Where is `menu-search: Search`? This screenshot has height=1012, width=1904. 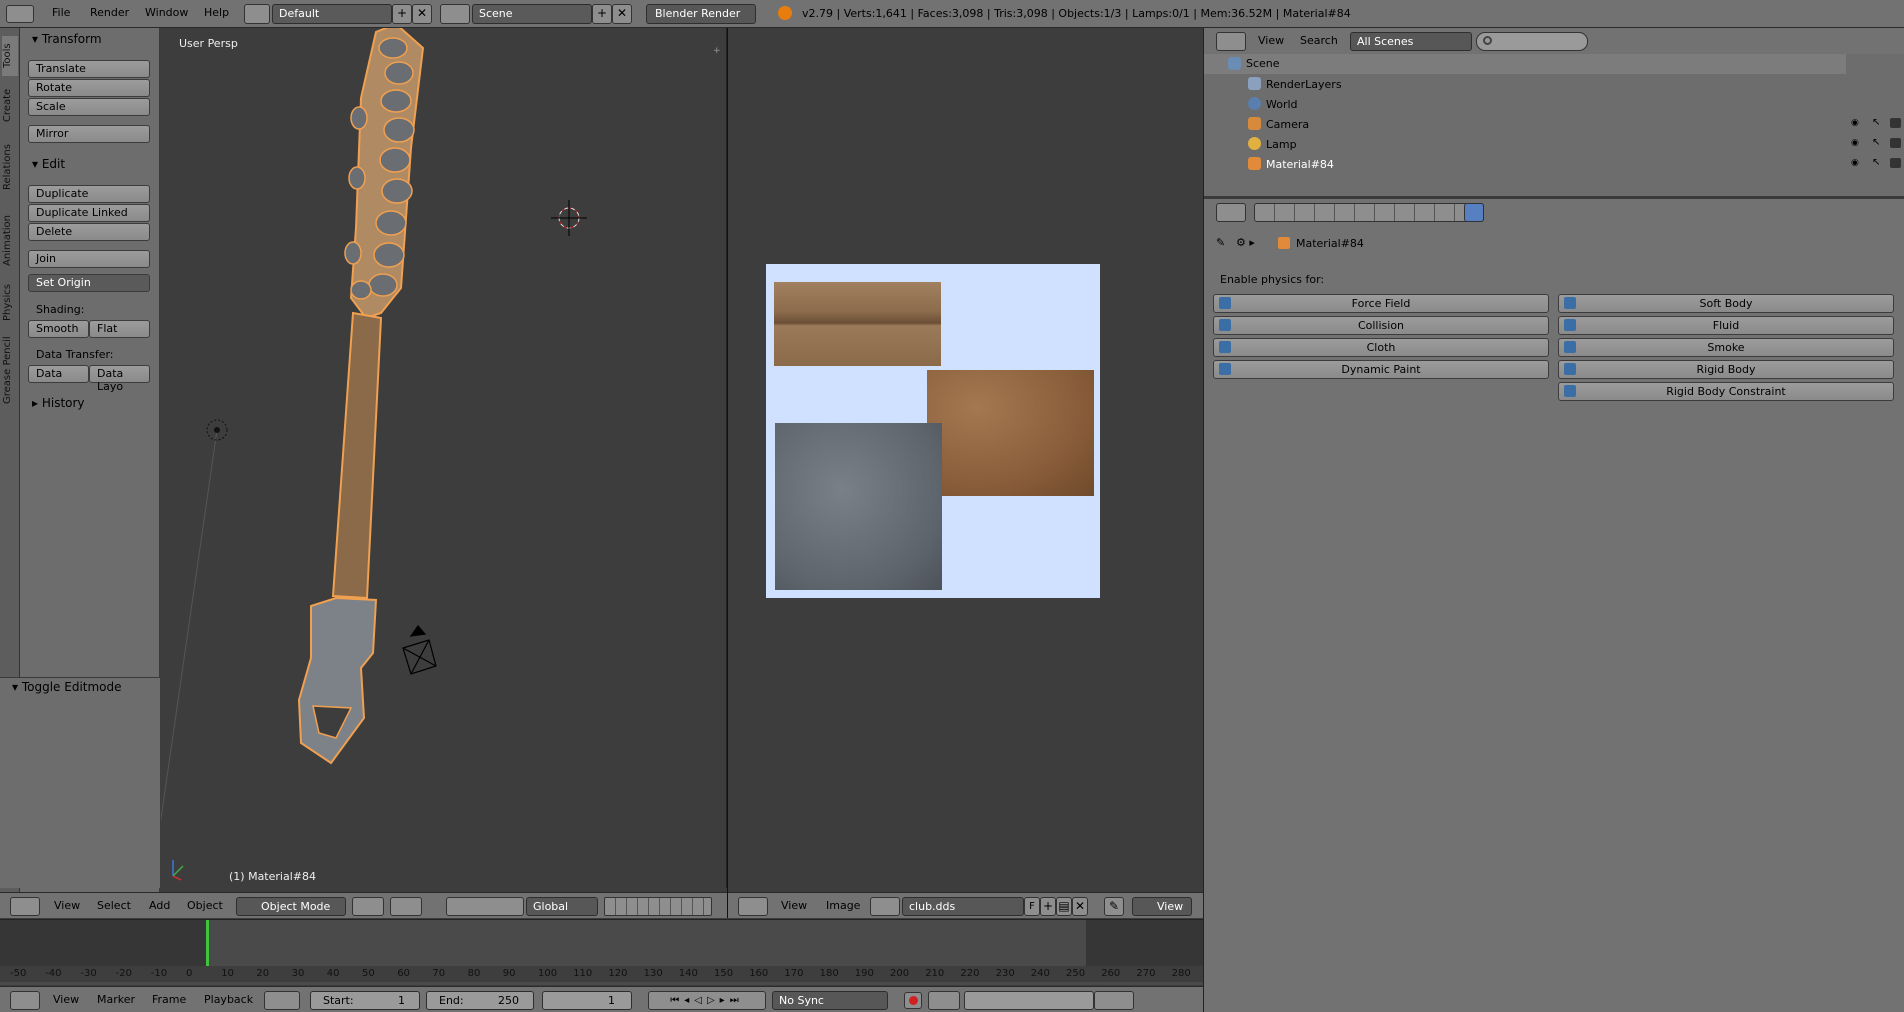 menu-search: Search is located at coordinates (1319, 40).